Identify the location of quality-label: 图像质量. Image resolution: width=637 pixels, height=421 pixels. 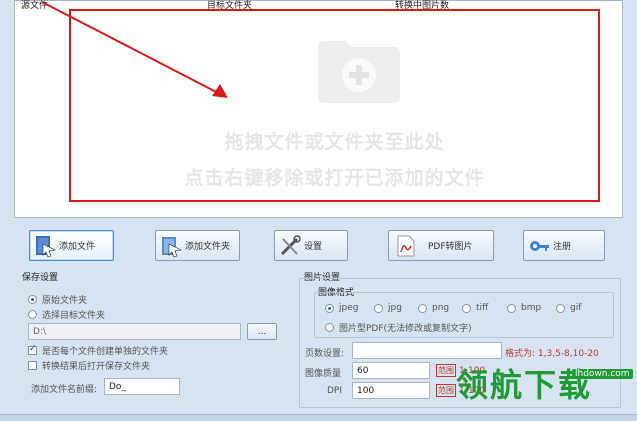
(323, 374).